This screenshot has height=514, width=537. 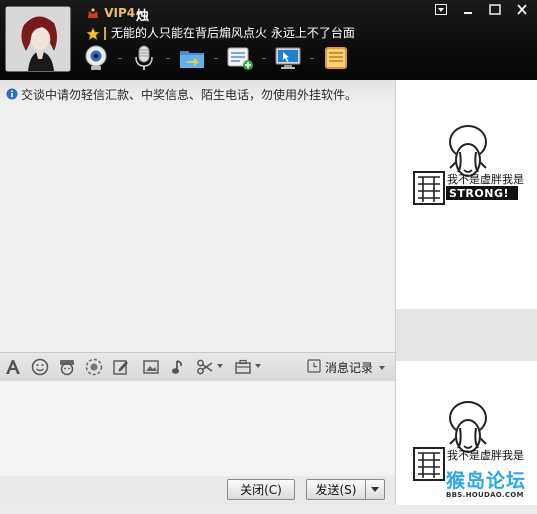 What do you see at coordinates (261, 489) in the screenshot?
I see `close-button: 关闭(C)` at bounding box center [261, 489].